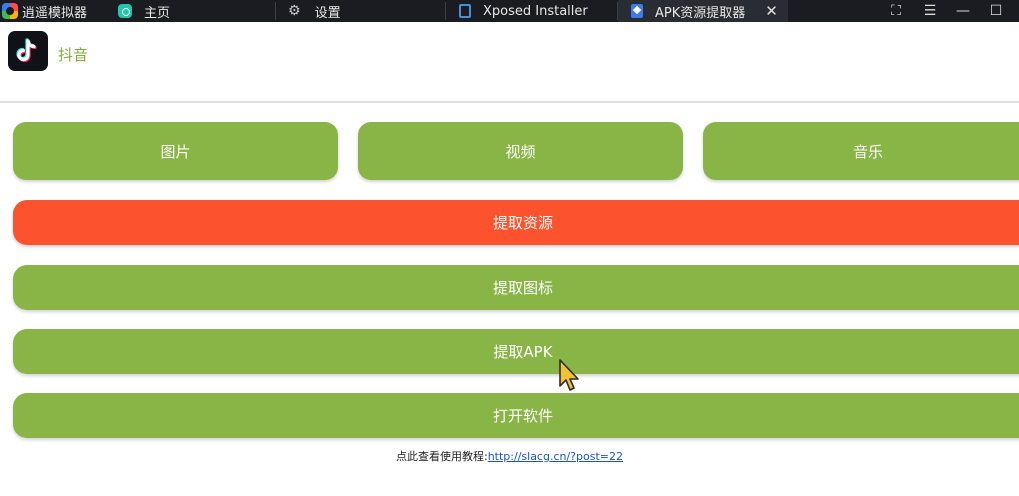 This screenshot has width=1019, height=496. I want to click on extract-resources-button: 提取资源, so click(516, 222).